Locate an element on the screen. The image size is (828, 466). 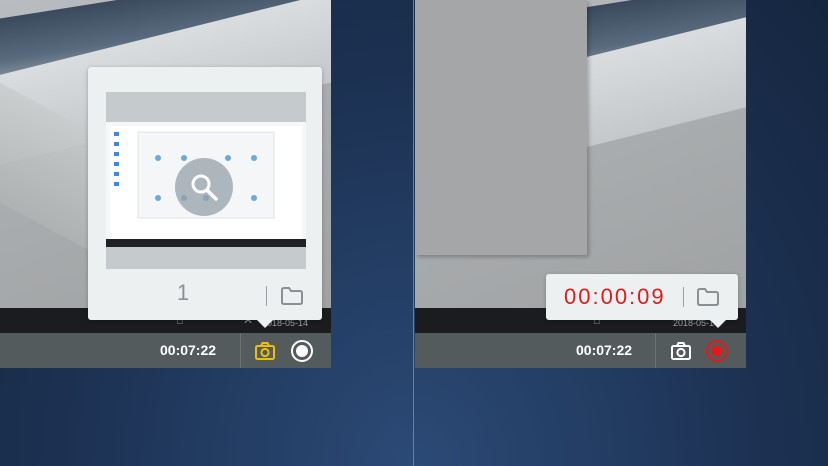
recording-popup: 00:00:09 is located at coordinates (642, 301).